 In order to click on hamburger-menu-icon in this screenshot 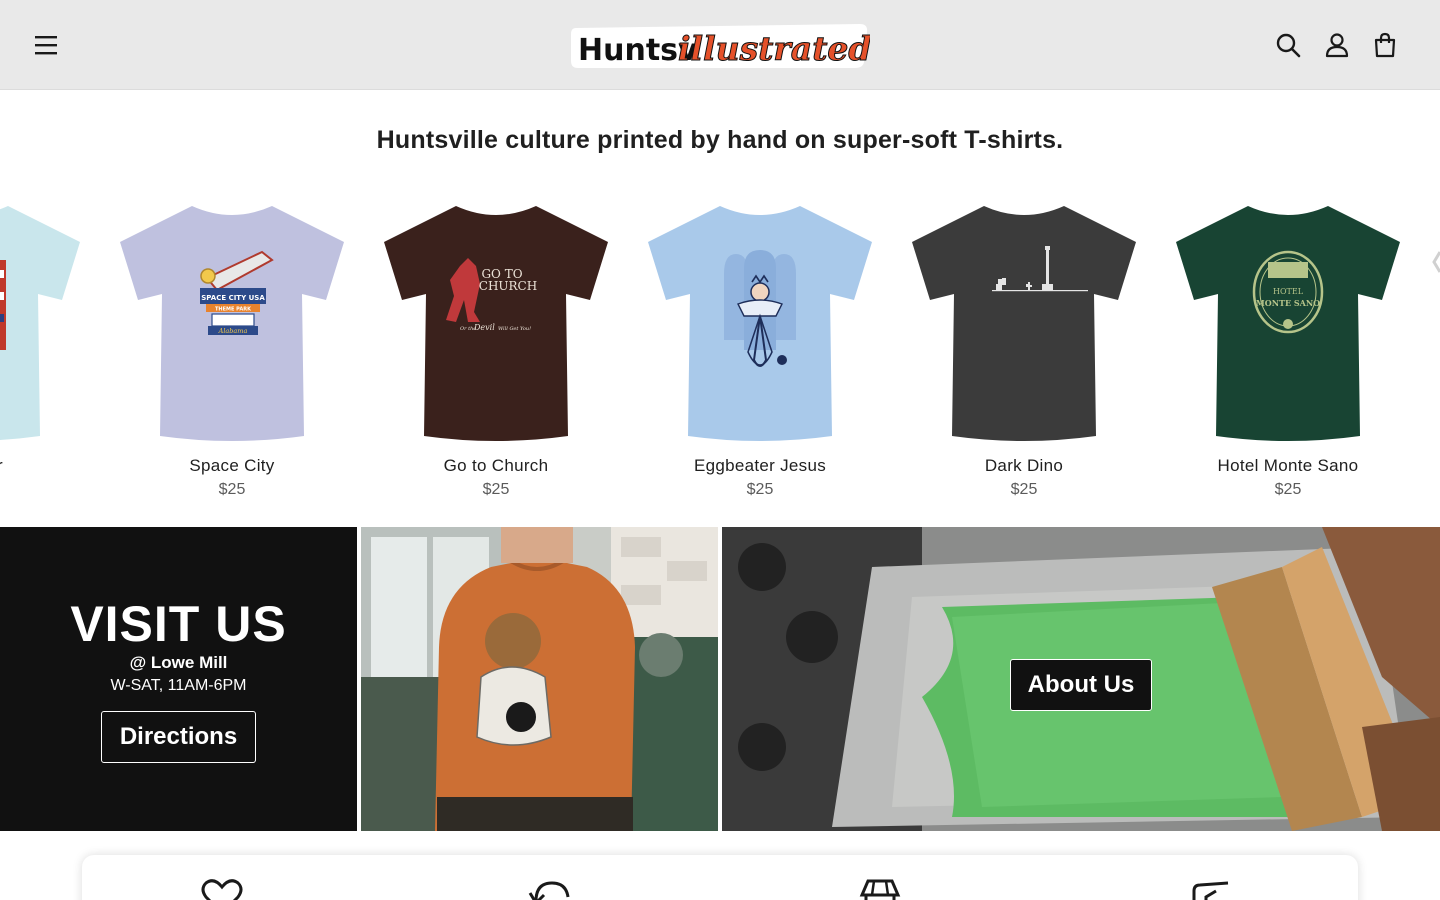, I will do `click(46, 45)`.